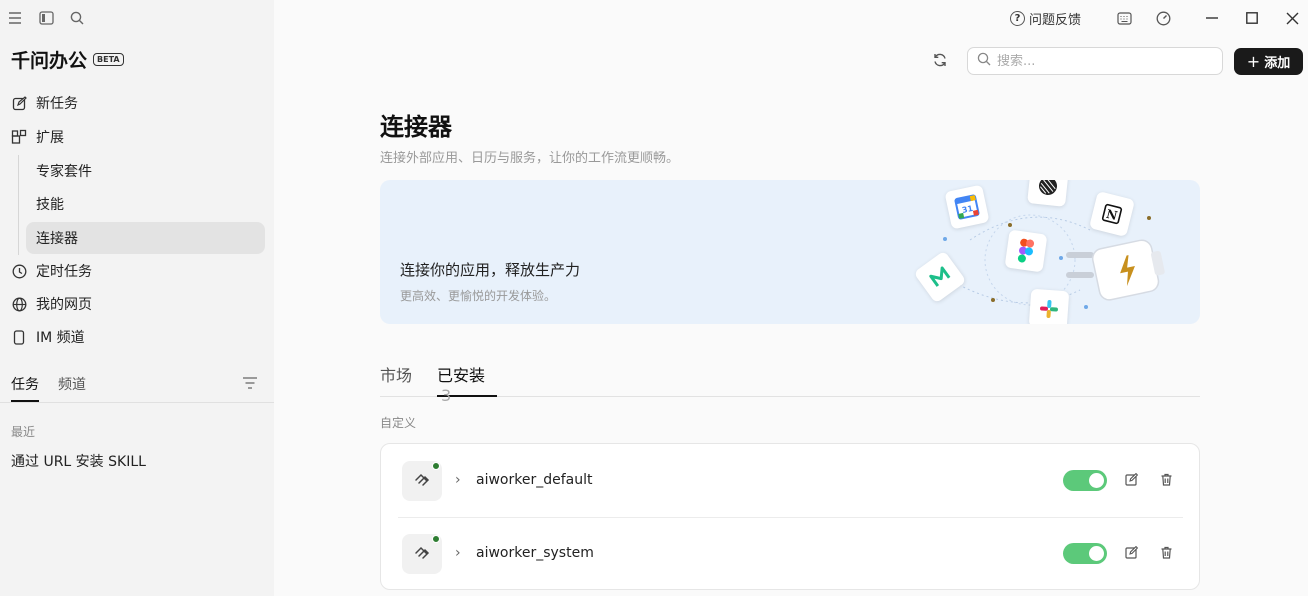 The height and width of the screenshot is (596, 1308). I want to click on sidebar-tabs: 任务 频道, so click(58, 388).